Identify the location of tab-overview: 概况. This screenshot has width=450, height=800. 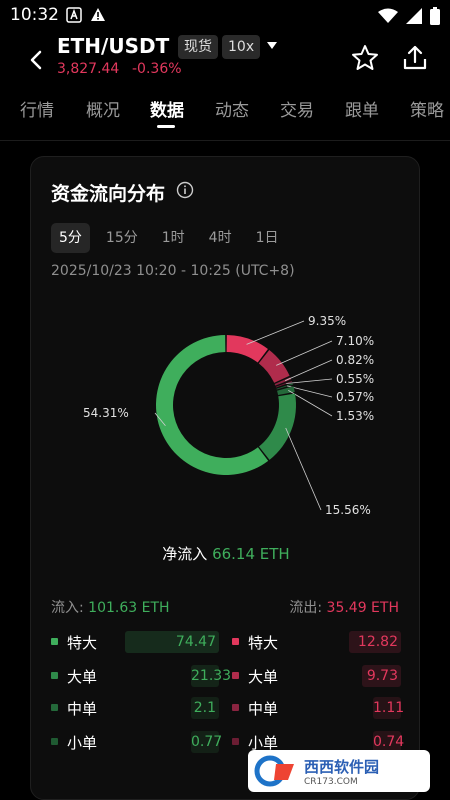
(103, 108).